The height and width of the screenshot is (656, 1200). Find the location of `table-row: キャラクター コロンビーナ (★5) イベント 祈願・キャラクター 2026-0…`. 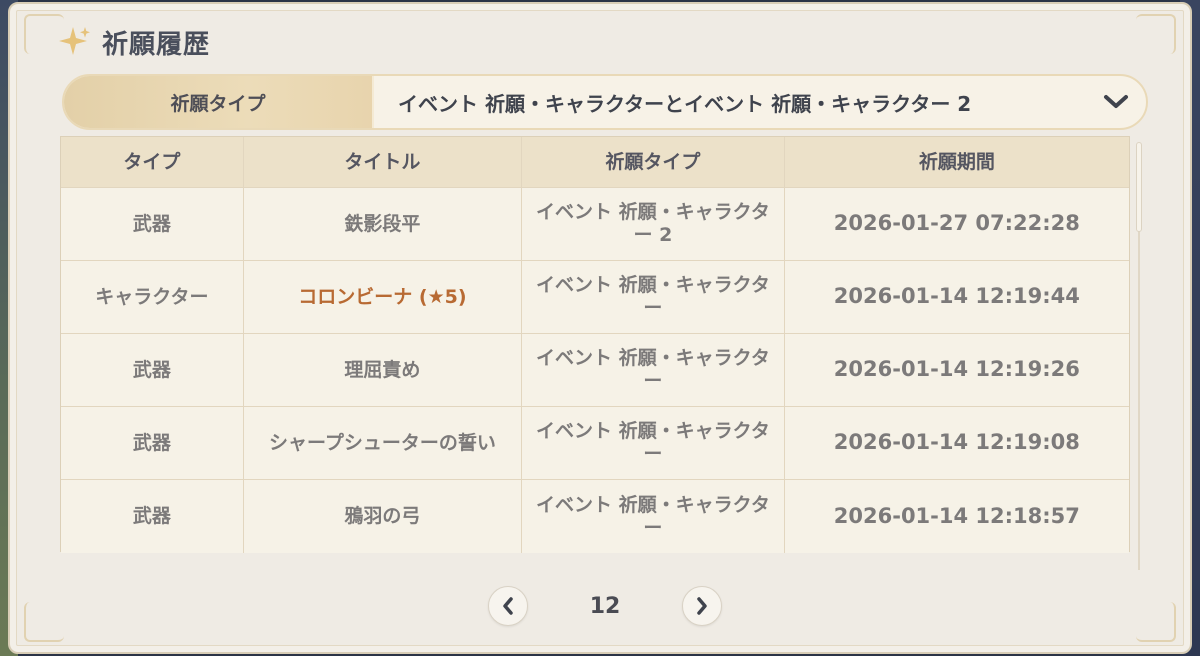

table-row: キャラクター コロンビーナ (★5) イベント 祈願・キャラクター 2026-0… is located at coordinates (595, 297).